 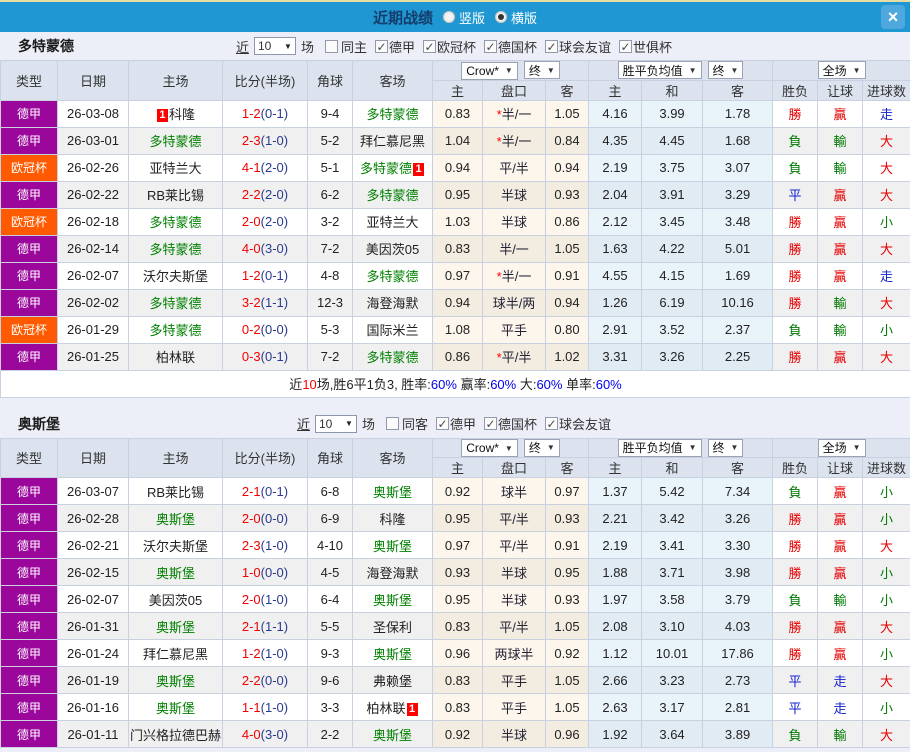 What do you see at coordinates (738, 707) in the screenshot?
I see `avg-away-odds: 2.81` at bounding box center [738, 707].